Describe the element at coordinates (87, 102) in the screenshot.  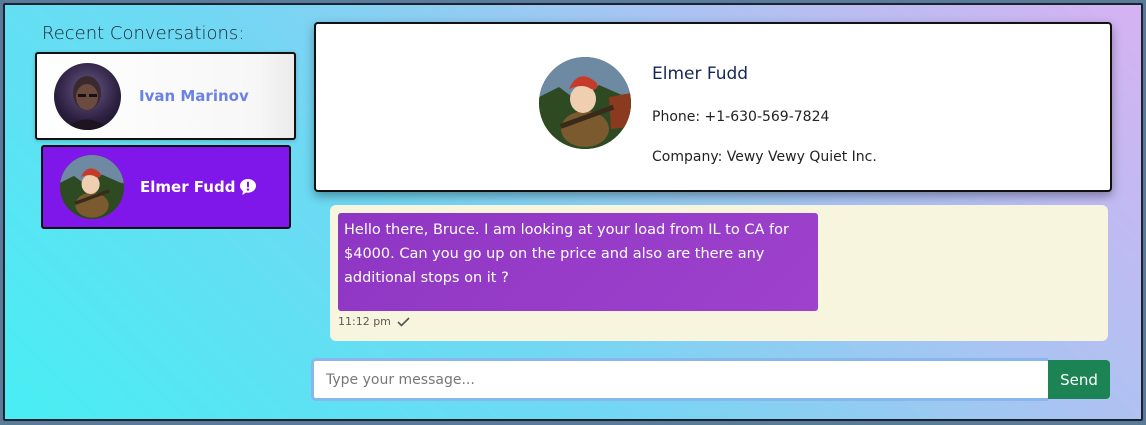
I see `person-avatar-icon` at that location.